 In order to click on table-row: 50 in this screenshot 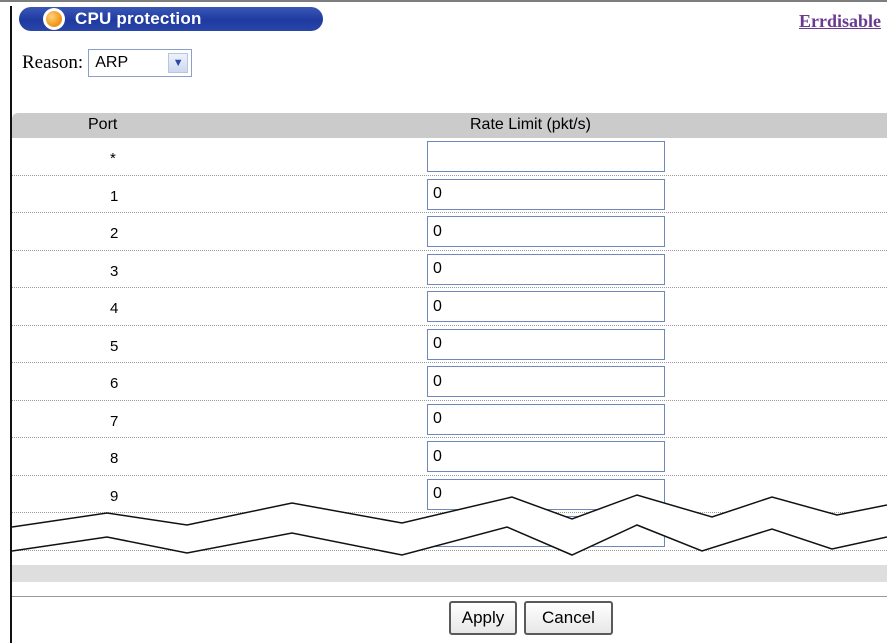, I will do `click(449, 344)`.